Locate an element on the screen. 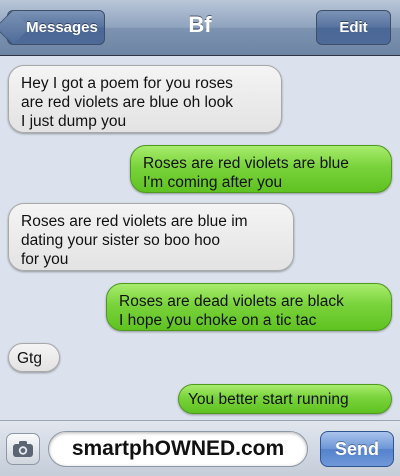  message-input-bar: smartphOWNED.com Send is located at coordinates (200, 448).